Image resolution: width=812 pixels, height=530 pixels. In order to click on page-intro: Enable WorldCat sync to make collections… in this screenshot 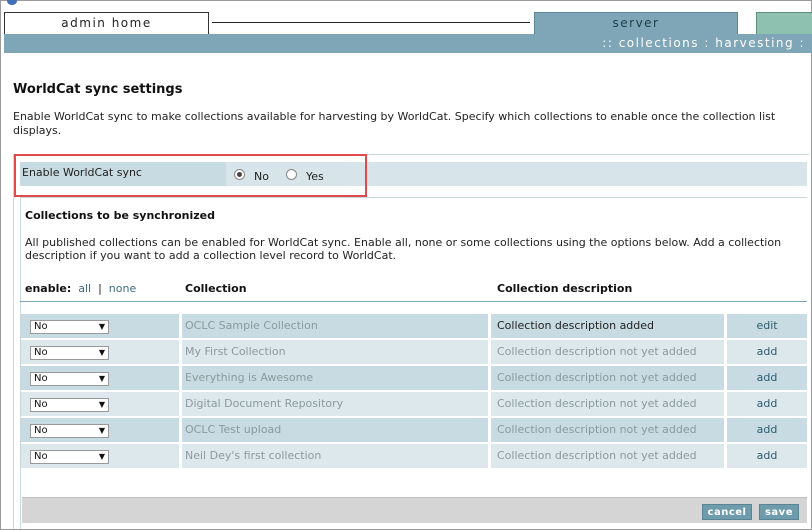, I will do `click(394, 123)`.